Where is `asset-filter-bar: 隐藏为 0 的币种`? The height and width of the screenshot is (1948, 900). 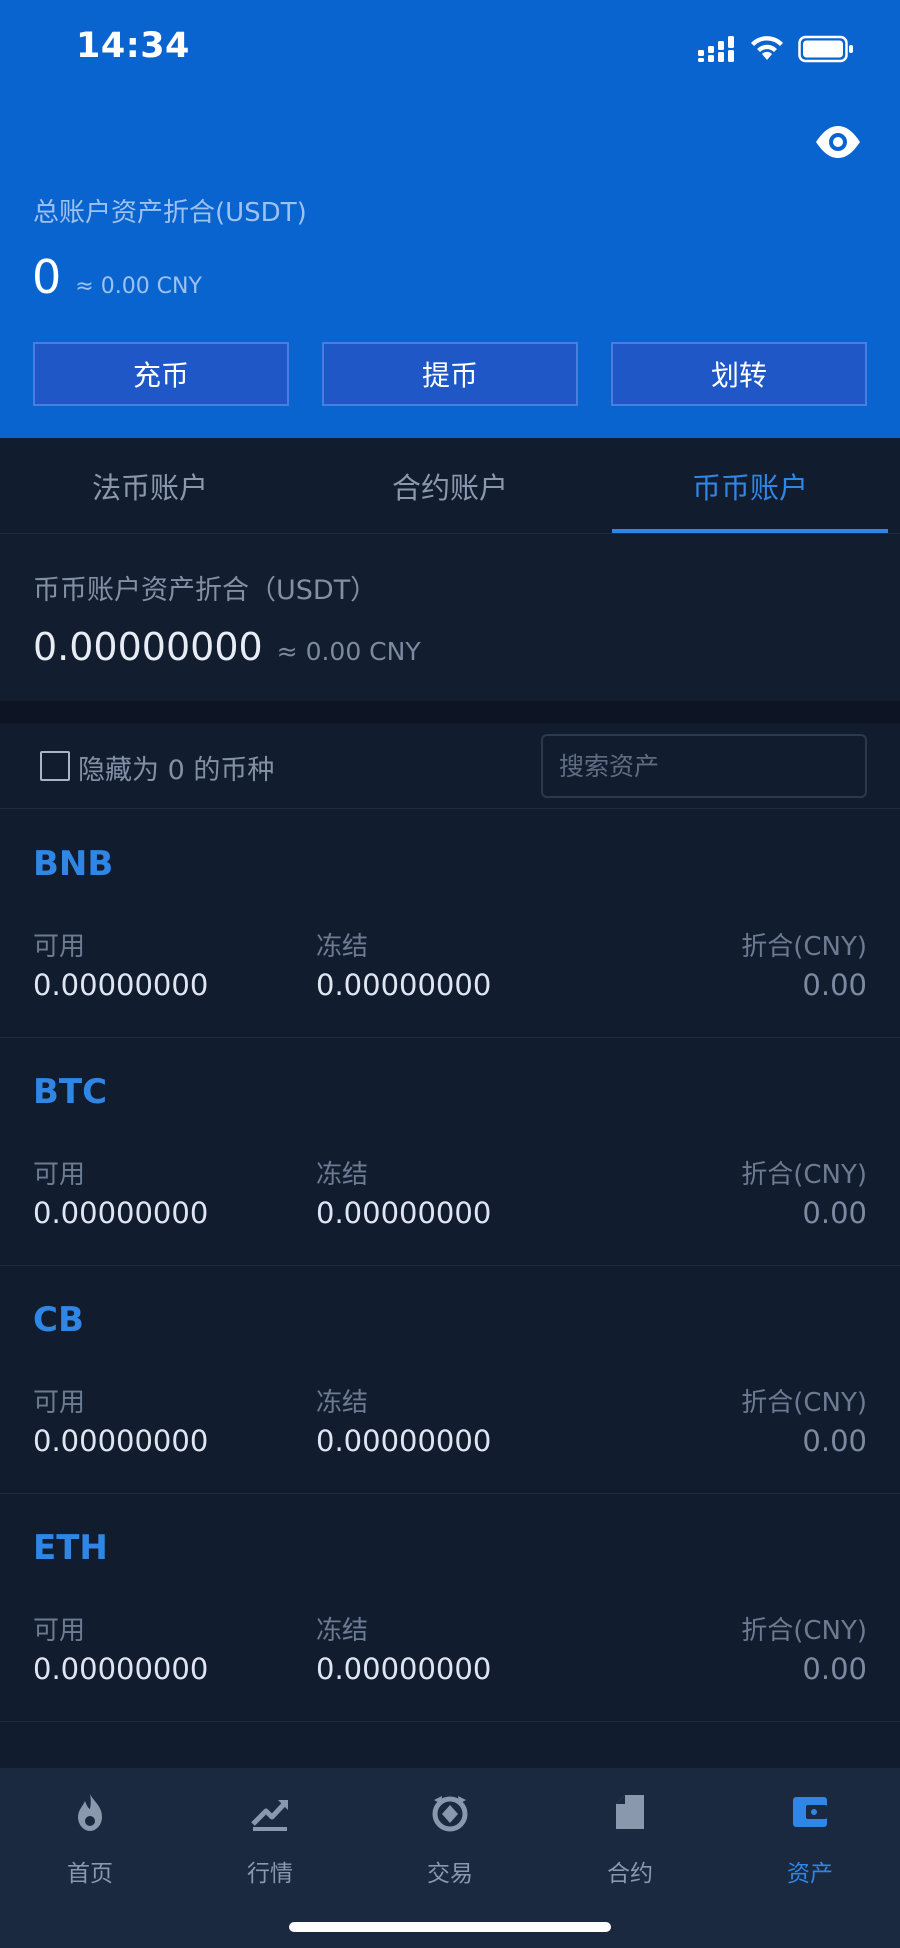 asset-filter-bar: 隐藏为 0 的币种 is located at coordinates (450, 766).